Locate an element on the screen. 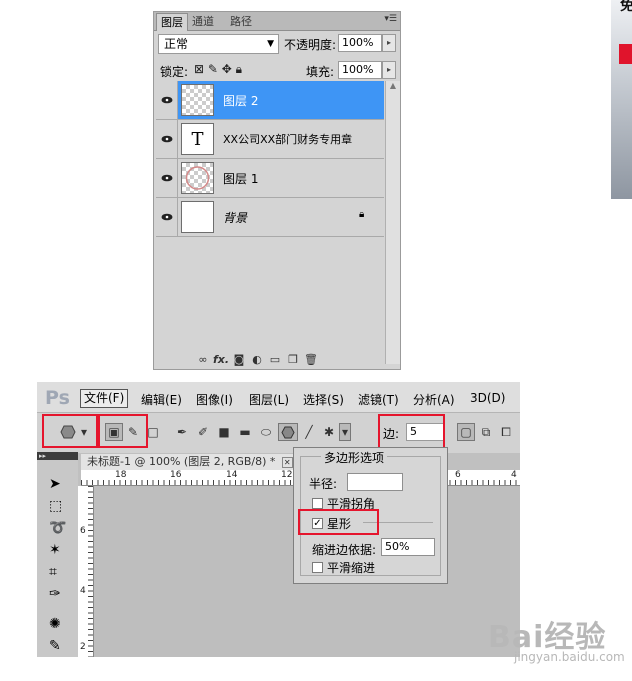  tab-layers: 图层 is located at coordinates (172, 22).